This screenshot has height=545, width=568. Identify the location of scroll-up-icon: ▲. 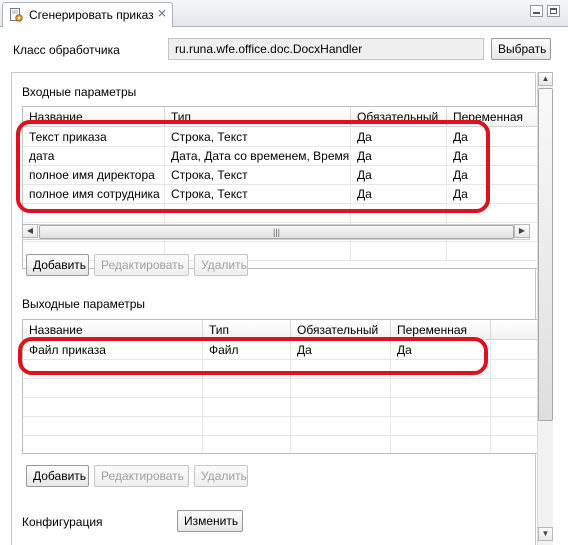
(545, 79).